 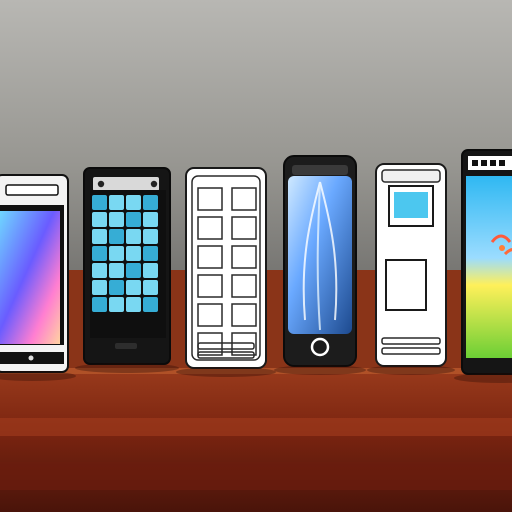 What do you see at coordinates (486, 262) in the screenshot?
I see `device-landscape-phone` at bounding box center [486, 262].